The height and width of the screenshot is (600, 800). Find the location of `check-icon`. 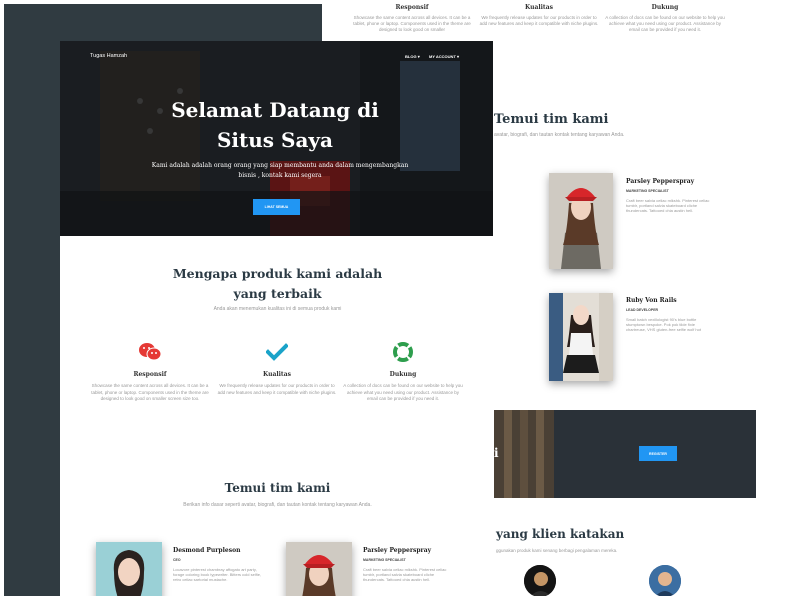

check-icon is located at coordinates (277, 352).